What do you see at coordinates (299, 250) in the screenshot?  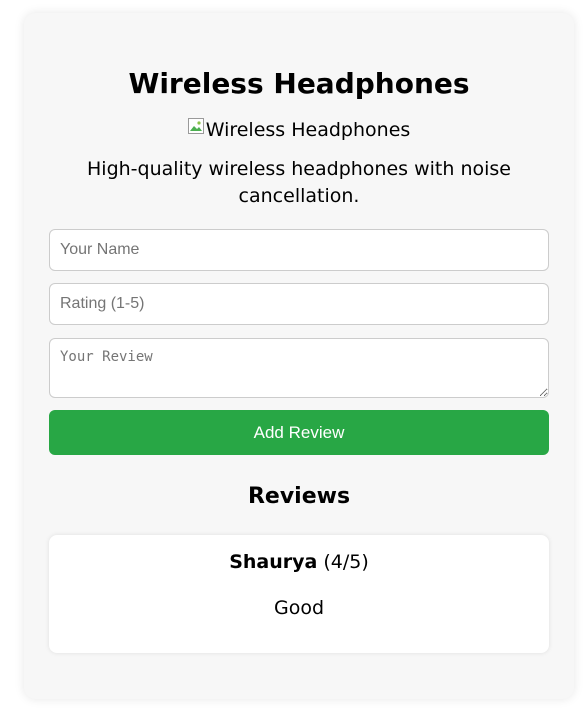 I see `name-input` at bounding box center [299, 250].